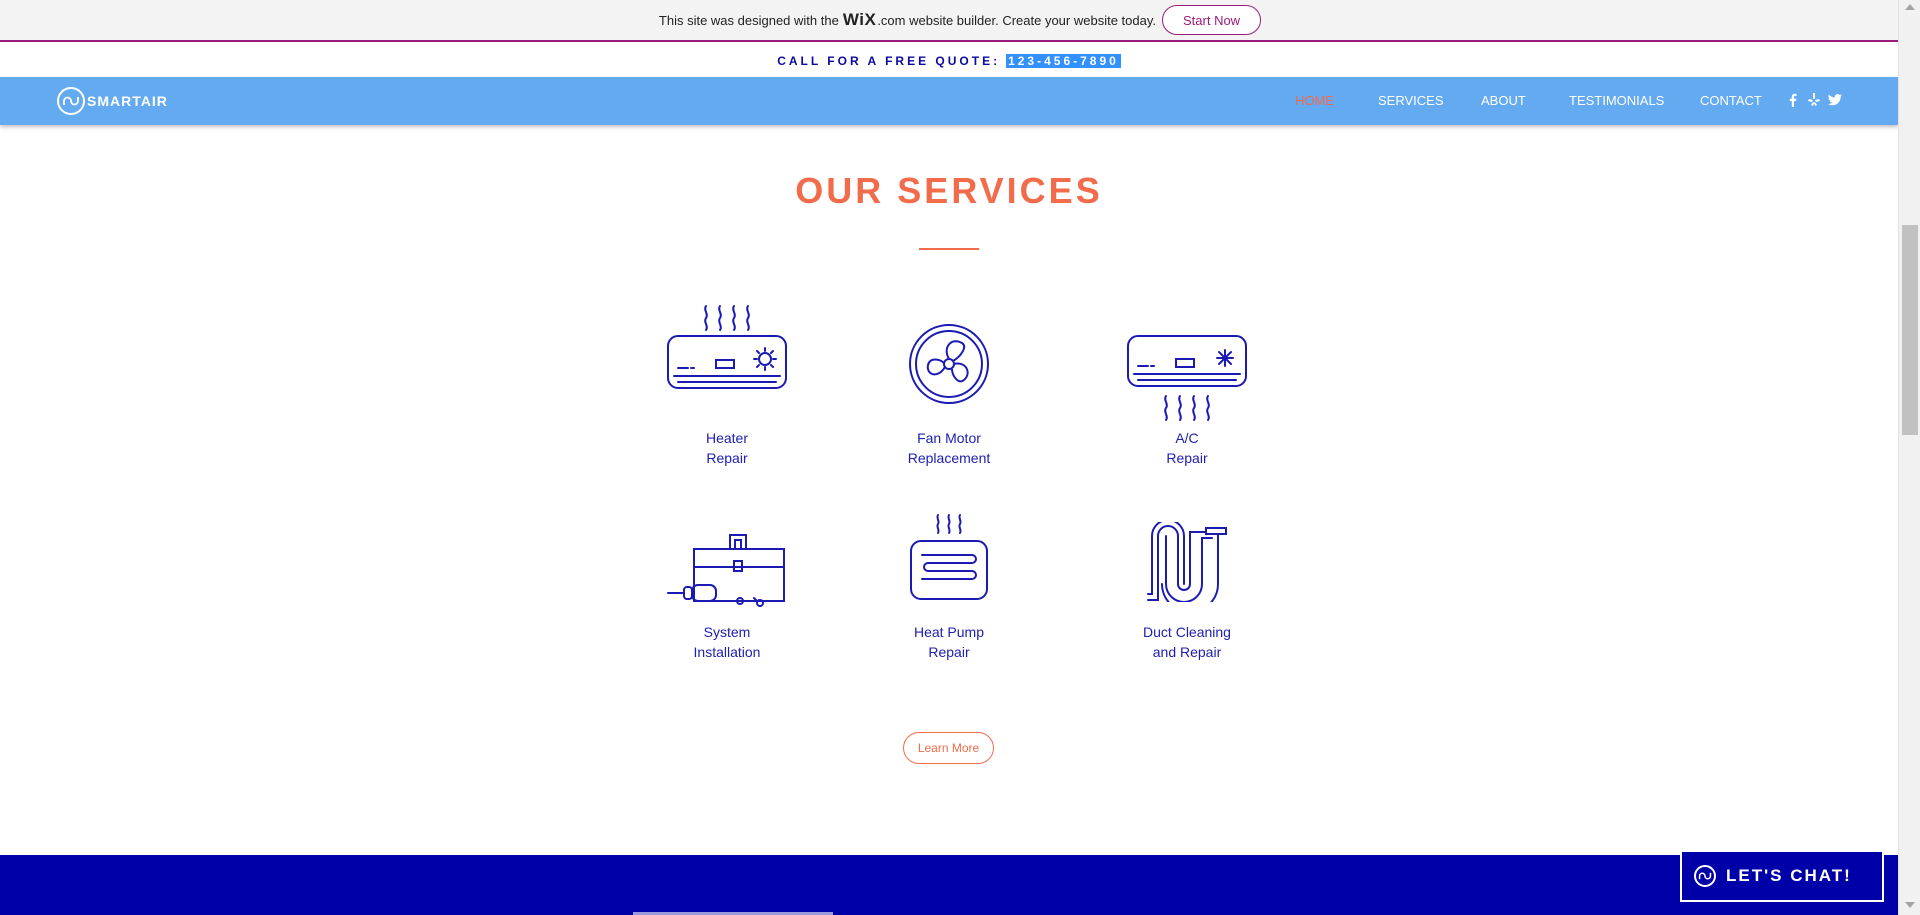 The image size is (1920, 915). Describe the element at coordinates (1187, 652) in the screenshot. I see `service-label-line2: and Repair` at that location.